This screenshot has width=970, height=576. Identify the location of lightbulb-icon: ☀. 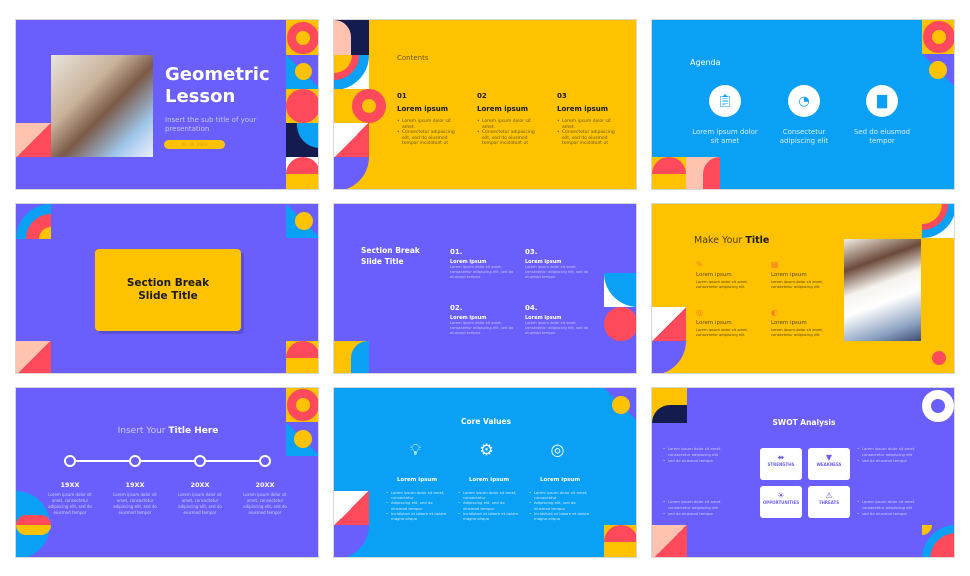
(781, 495).